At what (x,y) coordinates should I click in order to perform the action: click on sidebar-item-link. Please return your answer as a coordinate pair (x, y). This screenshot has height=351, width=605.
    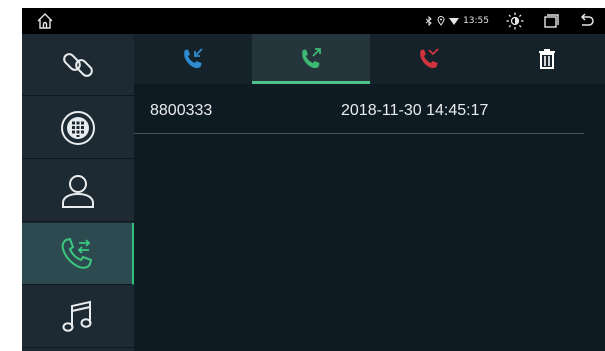
    Looking at the image, I should click on (78, 65).